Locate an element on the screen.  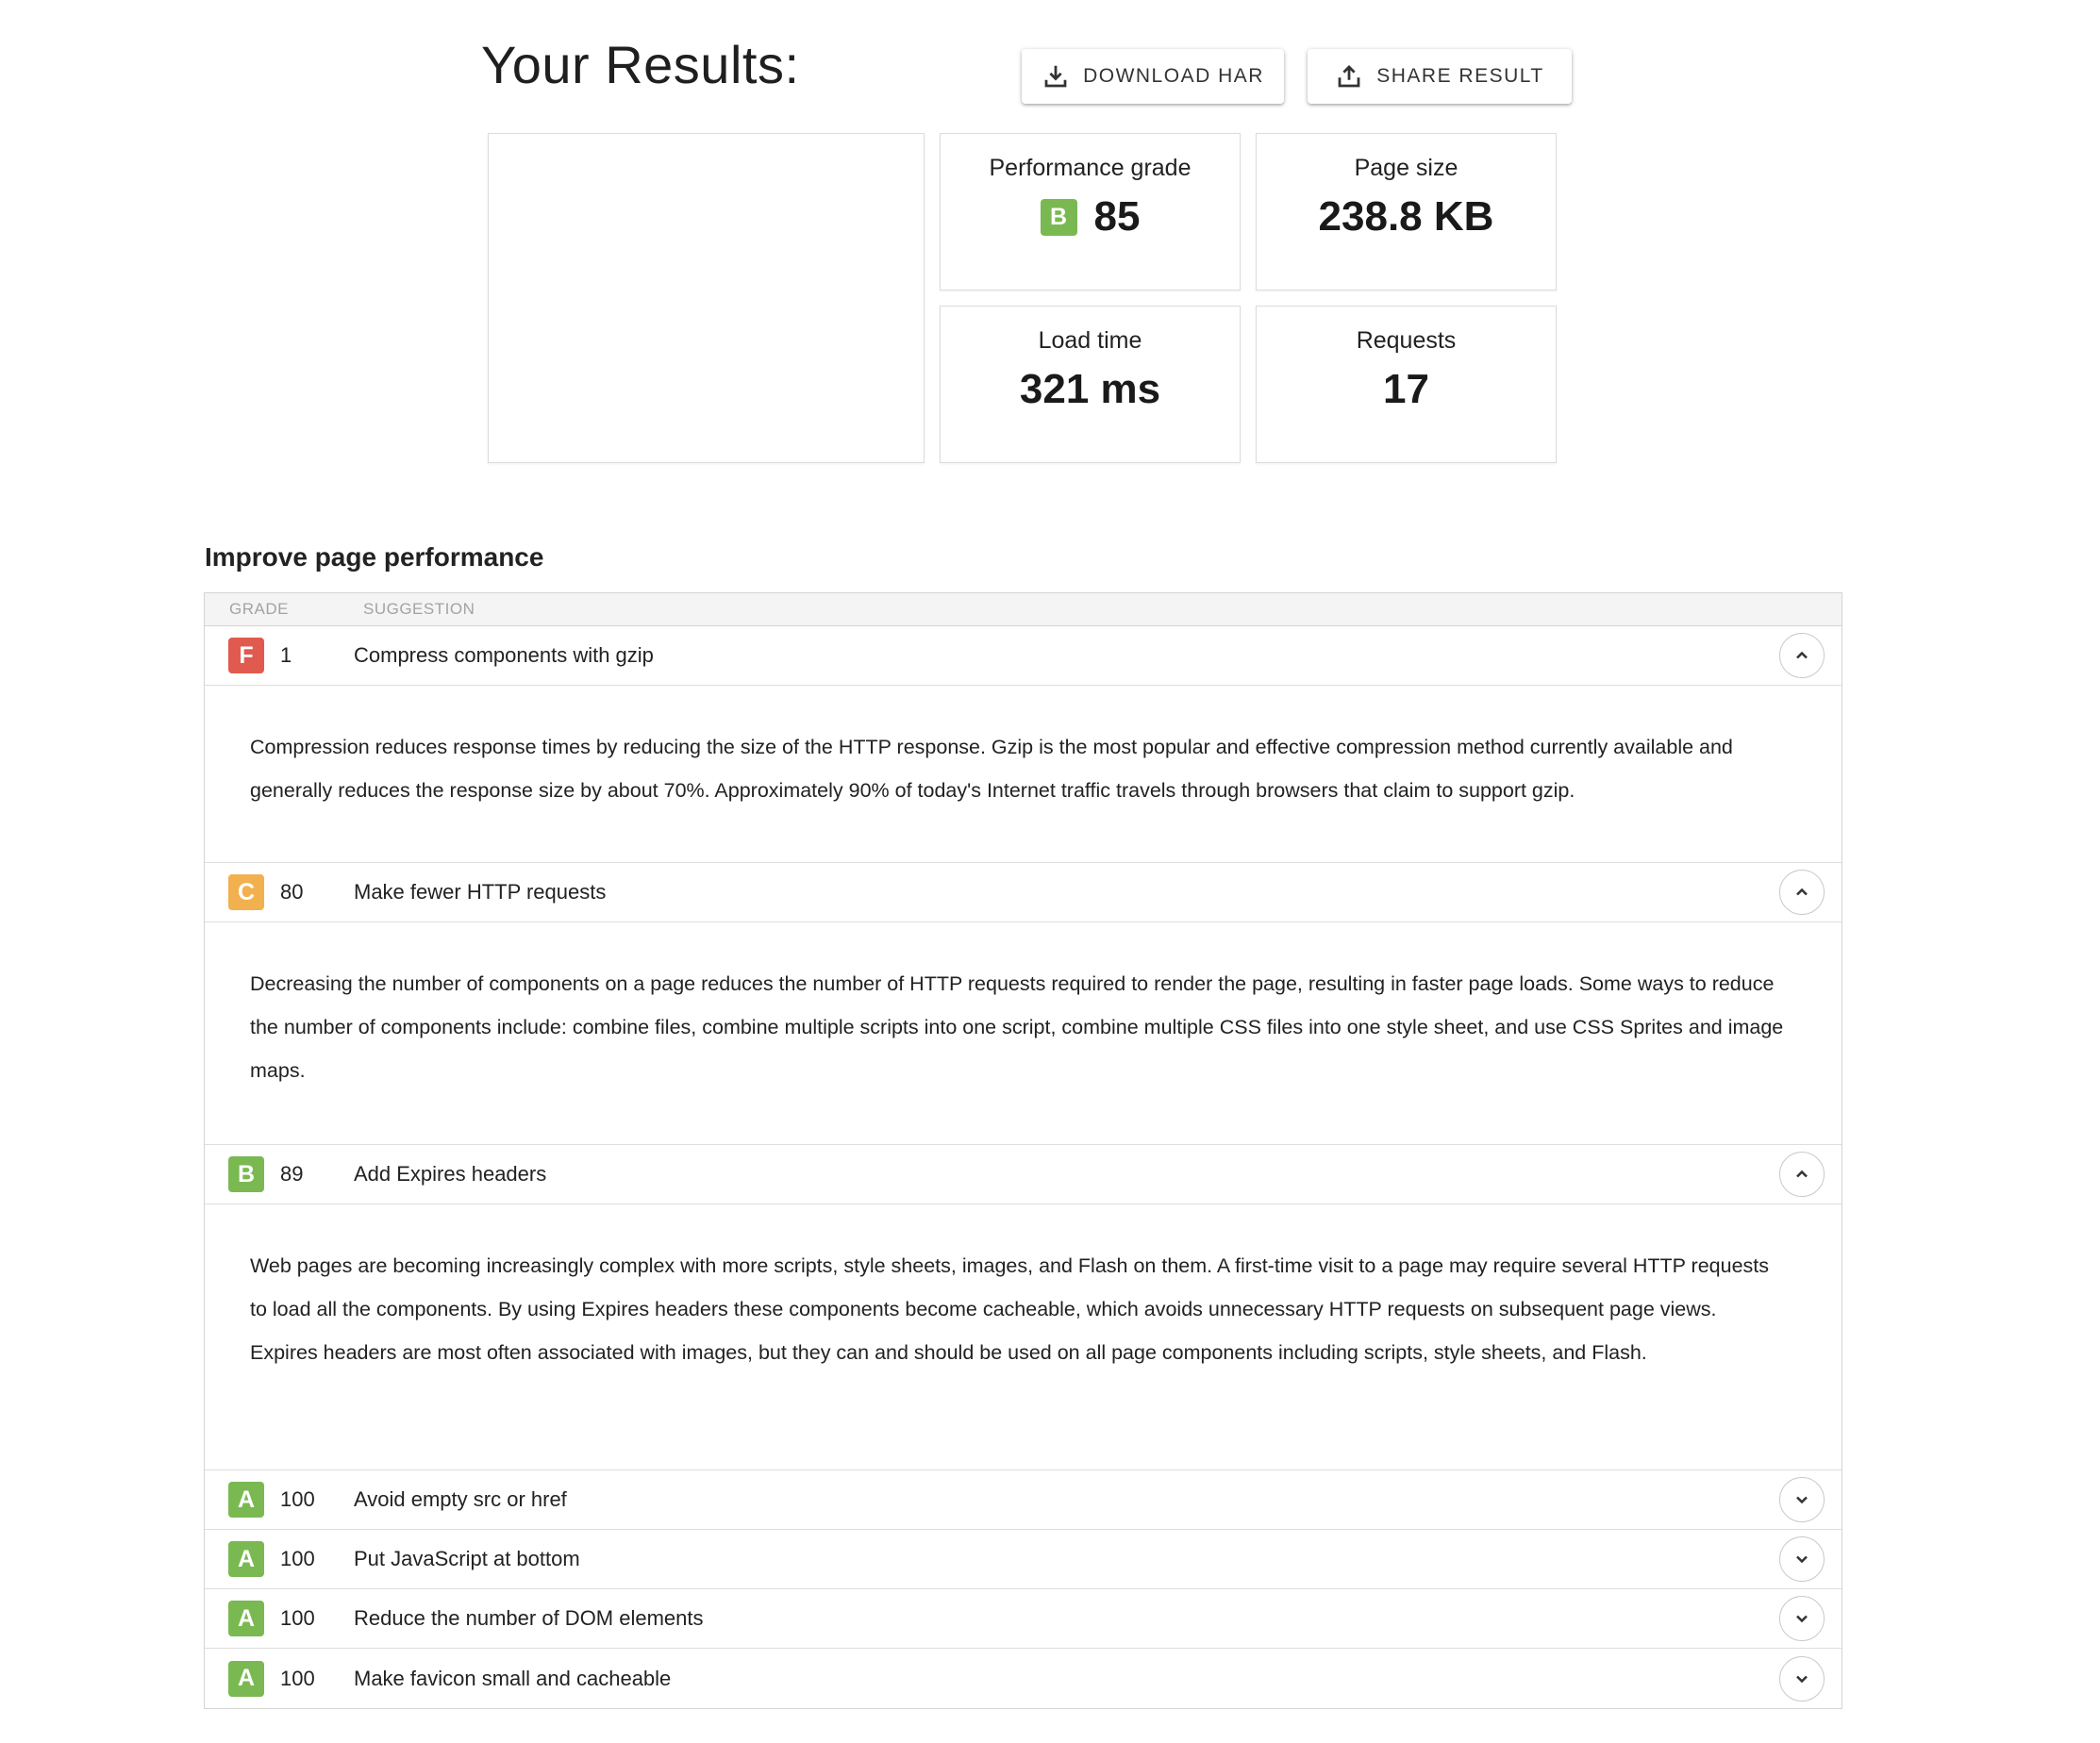
performance-grade-value: 85 is located at coordinates (1117, 217).